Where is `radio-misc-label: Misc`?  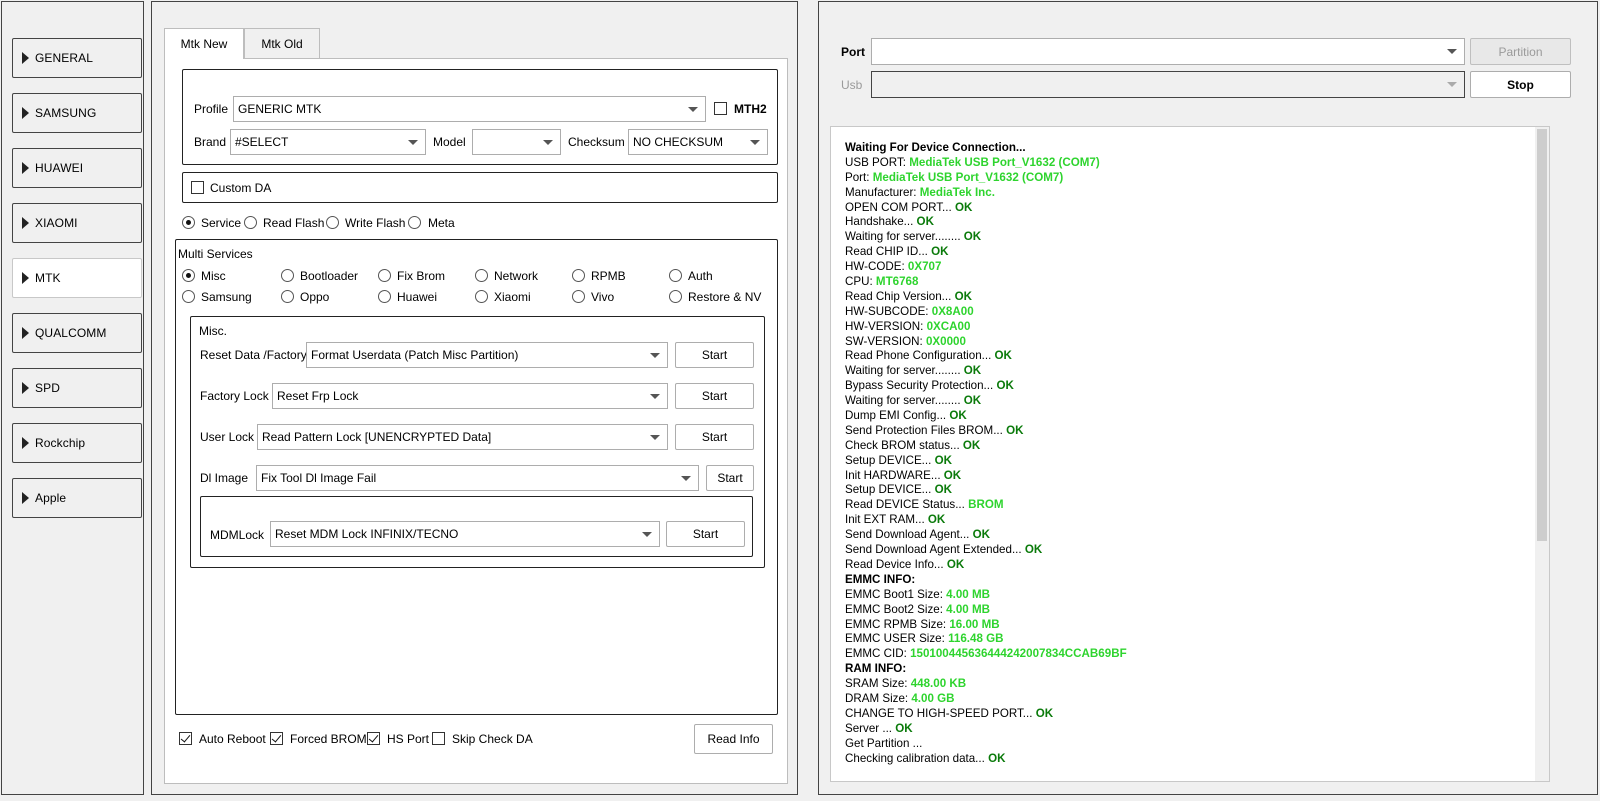
radio-misc-label: Misc is located at coordinates (213, 276).